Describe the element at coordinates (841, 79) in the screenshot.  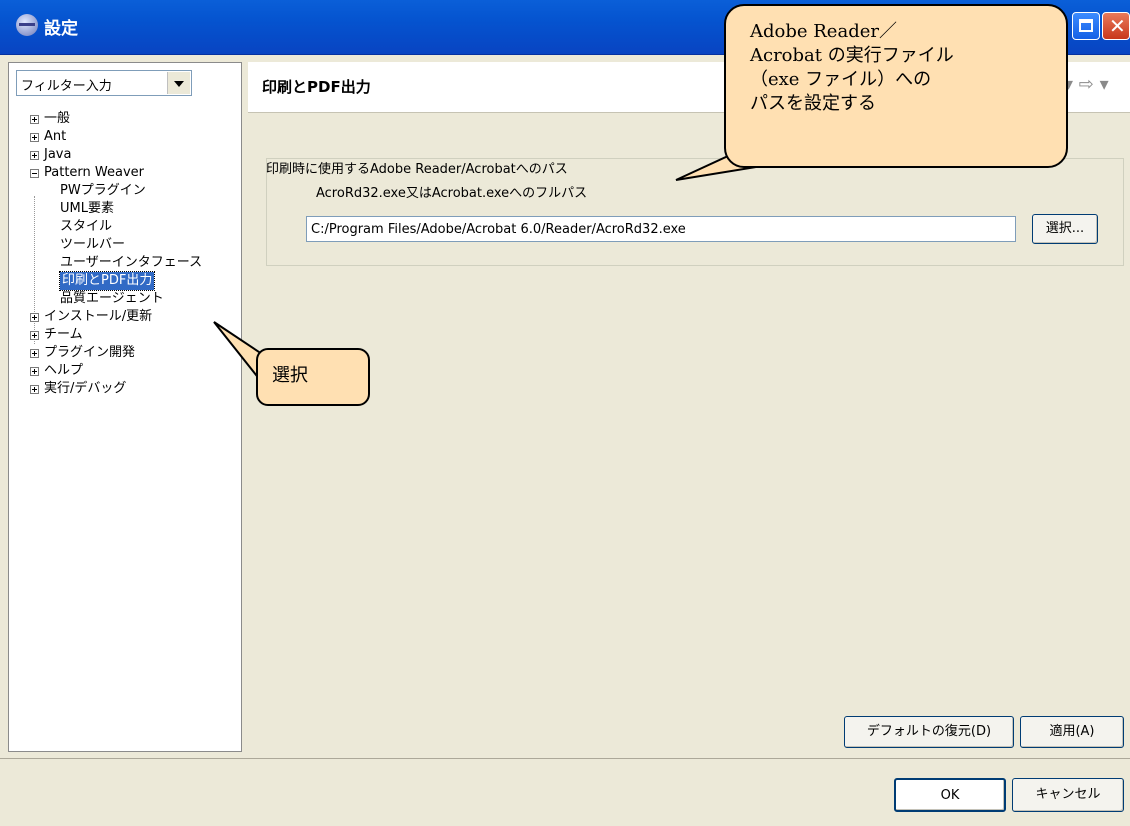
I see `callout-line: （exe ファイル）への` at that location.